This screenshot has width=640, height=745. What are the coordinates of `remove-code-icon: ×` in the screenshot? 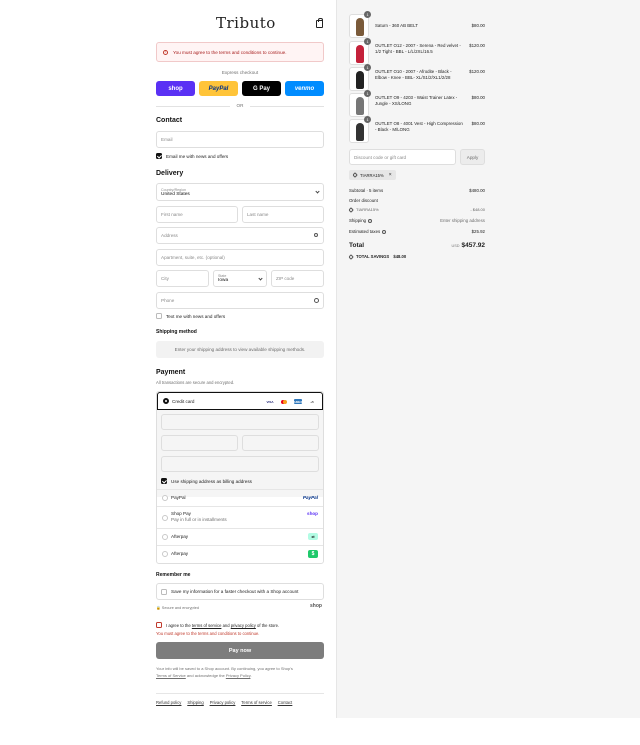 It's located at (390, 175).